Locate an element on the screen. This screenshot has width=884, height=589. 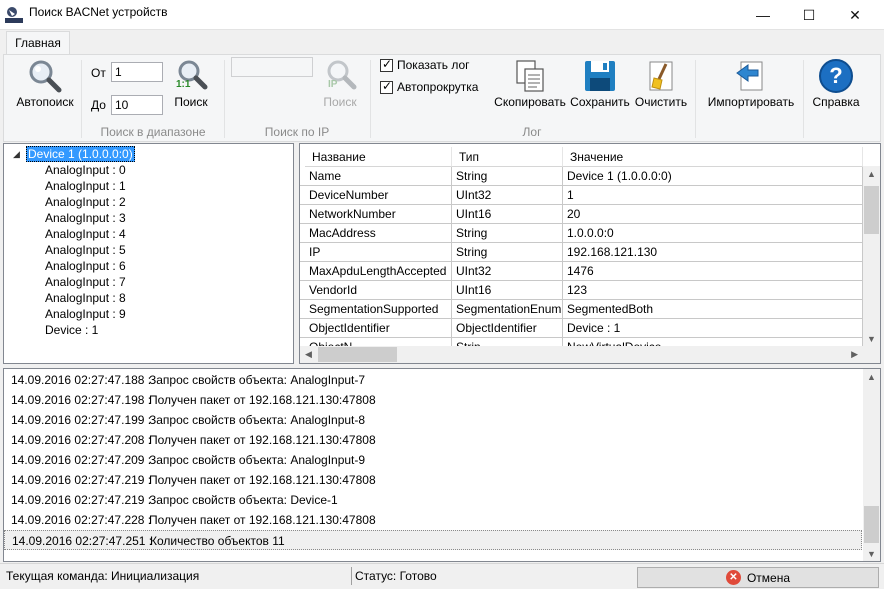
tree-item: Device : 1 is located at coordinates (71, 330).